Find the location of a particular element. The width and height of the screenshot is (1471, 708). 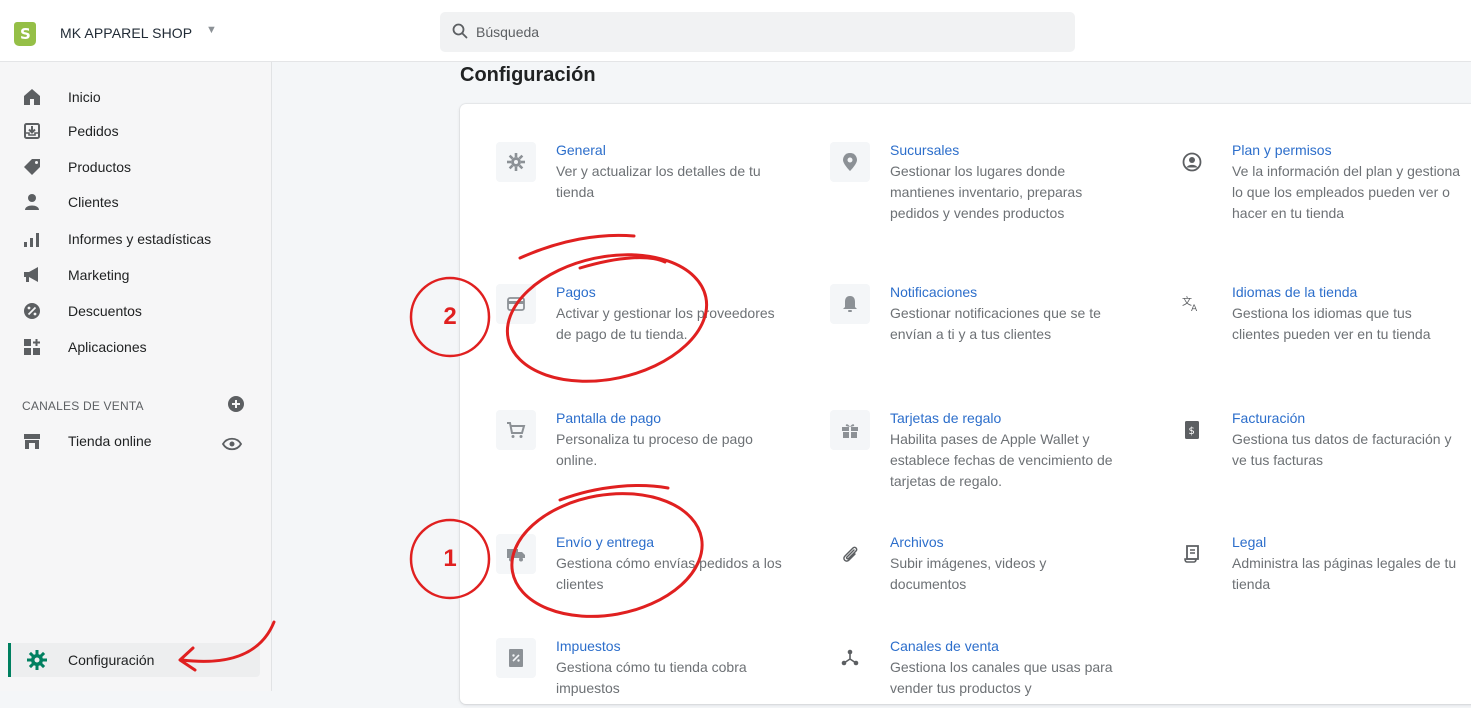

sidebar-item-configuracion: Configuración is located at coordinates (134, 660).